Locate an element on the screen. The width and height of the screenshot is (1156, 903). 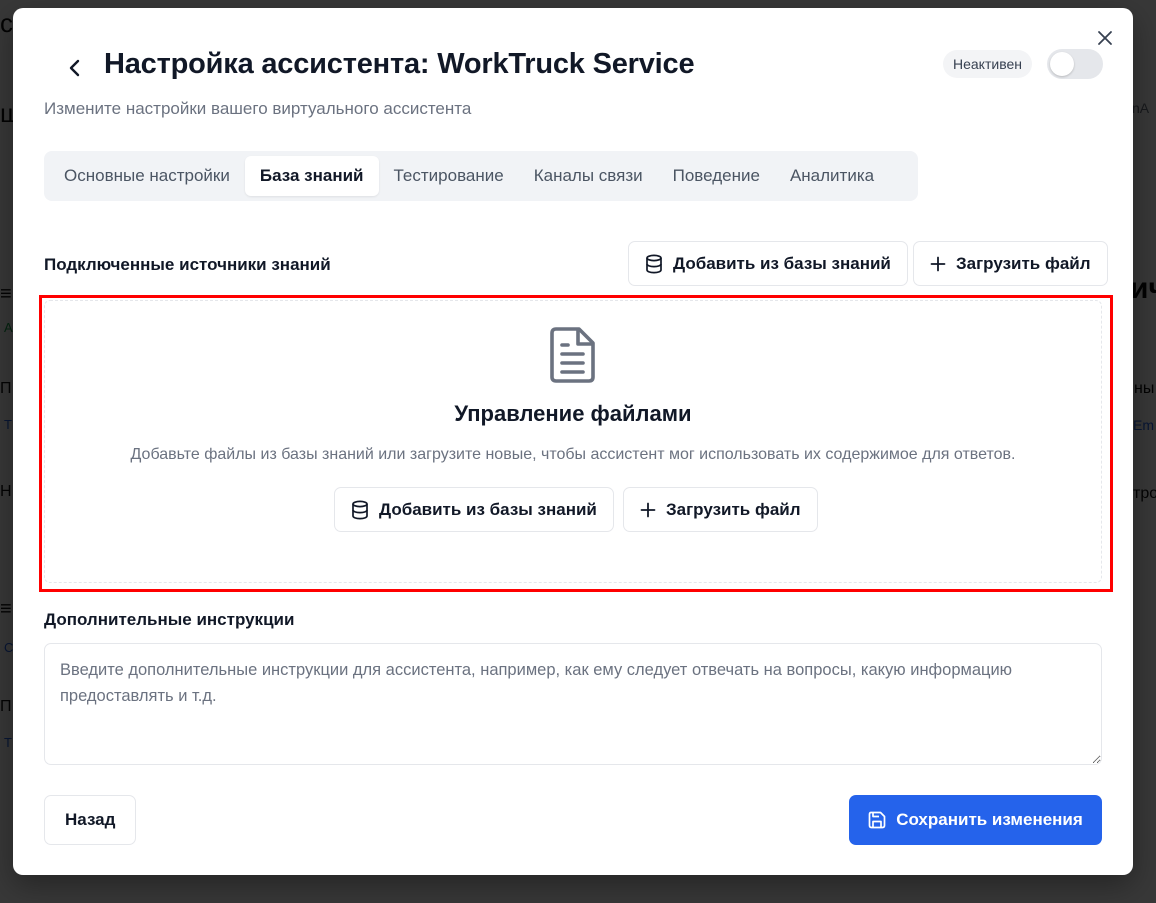
empty-upload-file-button: Загрузить файл is located at coordinates (720, 509).